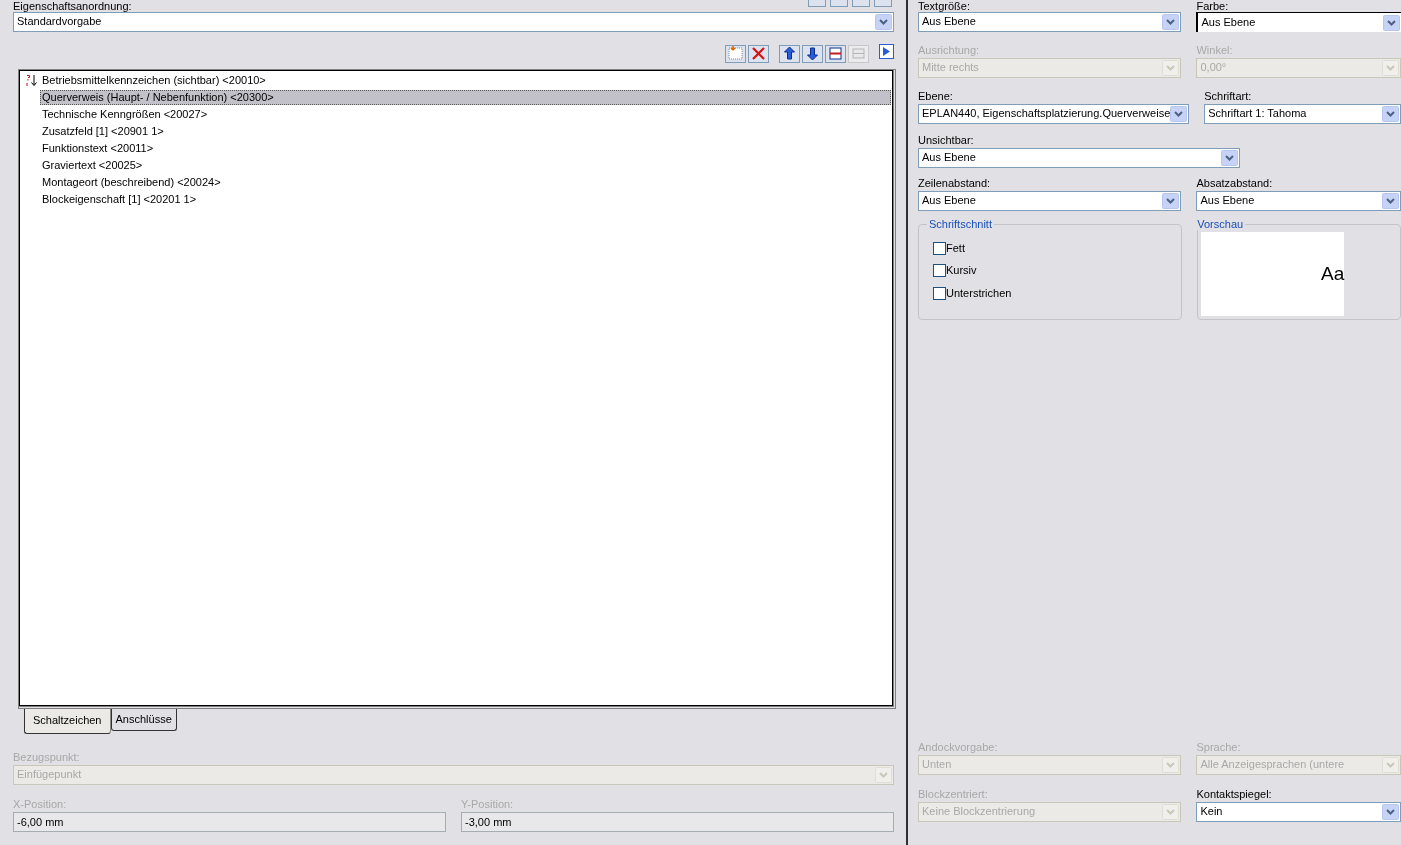 Image resolution: width=1401 pixels, height=845 pixels. What do you see at coordinates (946, 141) in the screenshot?
I see `field-label: Unsichtbar:` at bounding box center [946, 141].